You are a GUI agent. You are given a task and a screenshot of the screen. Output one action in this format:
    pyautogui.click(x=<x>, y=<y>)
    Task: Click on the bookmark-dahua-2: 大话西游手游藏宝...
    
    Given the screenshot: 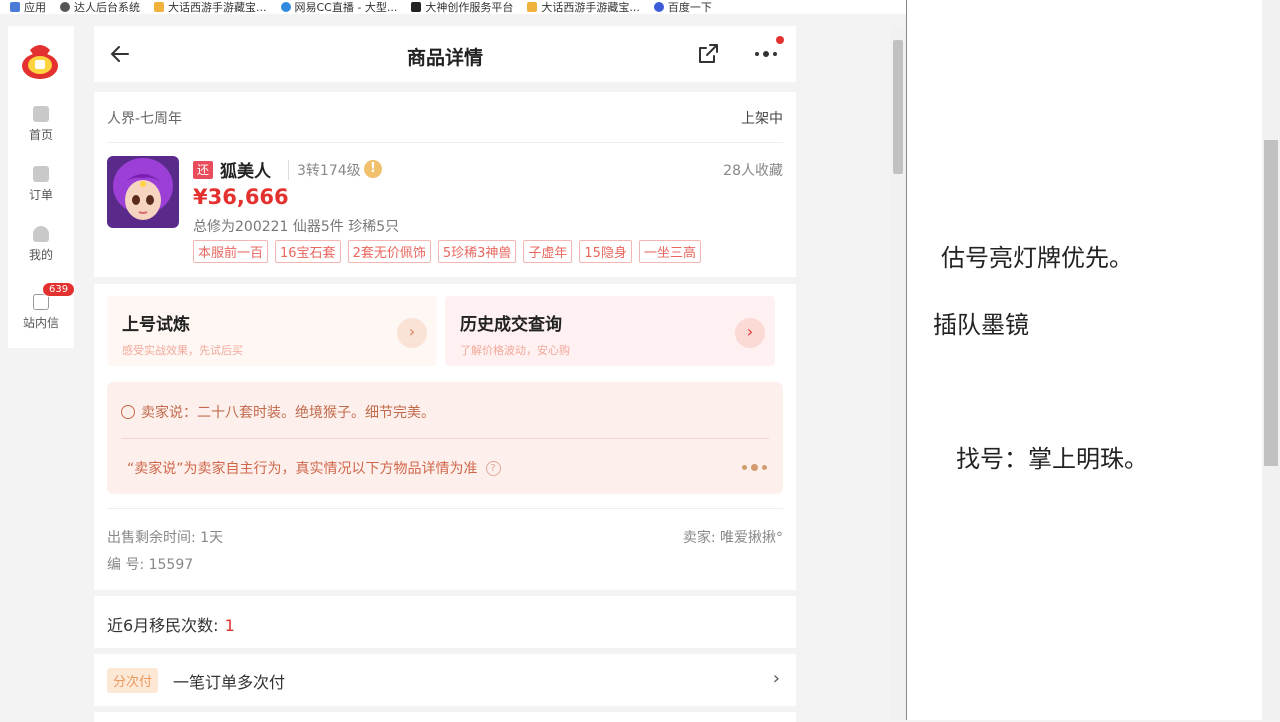 What is the action you would take?
    pyautogui.click(x=583, y=7)
    